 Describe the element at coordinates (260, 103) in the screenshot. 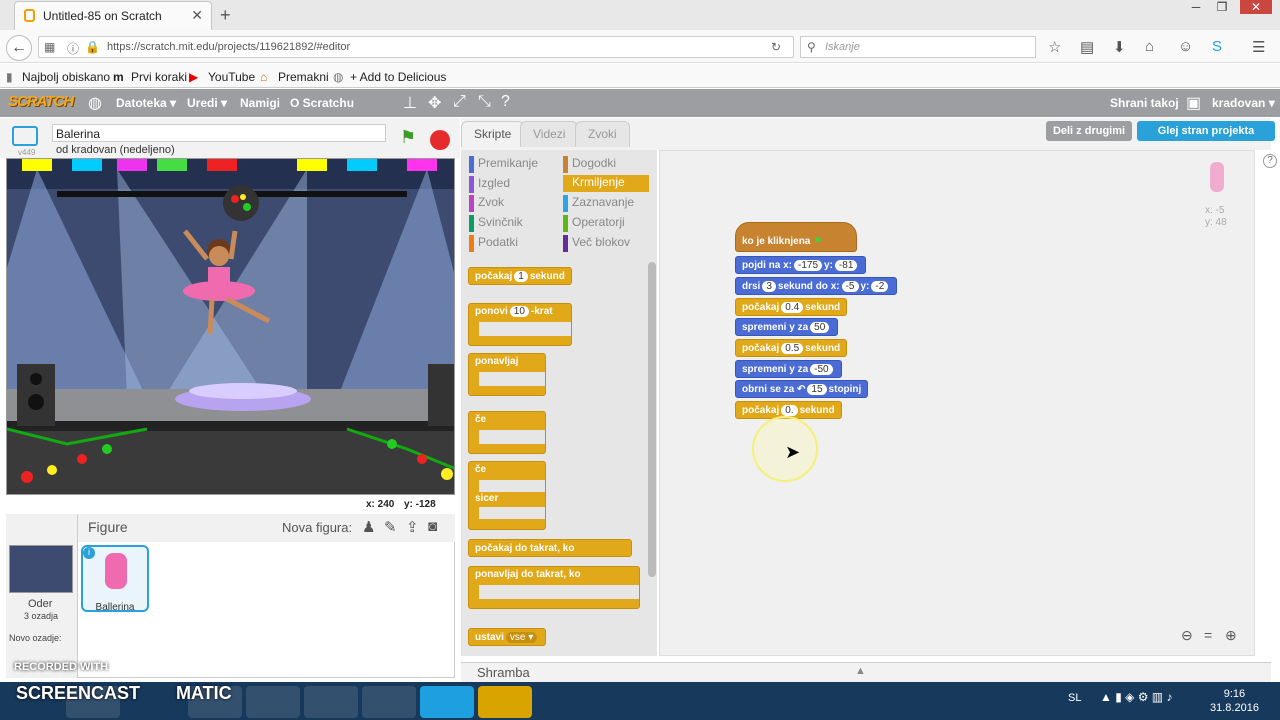

I see `menu-tips: Namigi` at that location.